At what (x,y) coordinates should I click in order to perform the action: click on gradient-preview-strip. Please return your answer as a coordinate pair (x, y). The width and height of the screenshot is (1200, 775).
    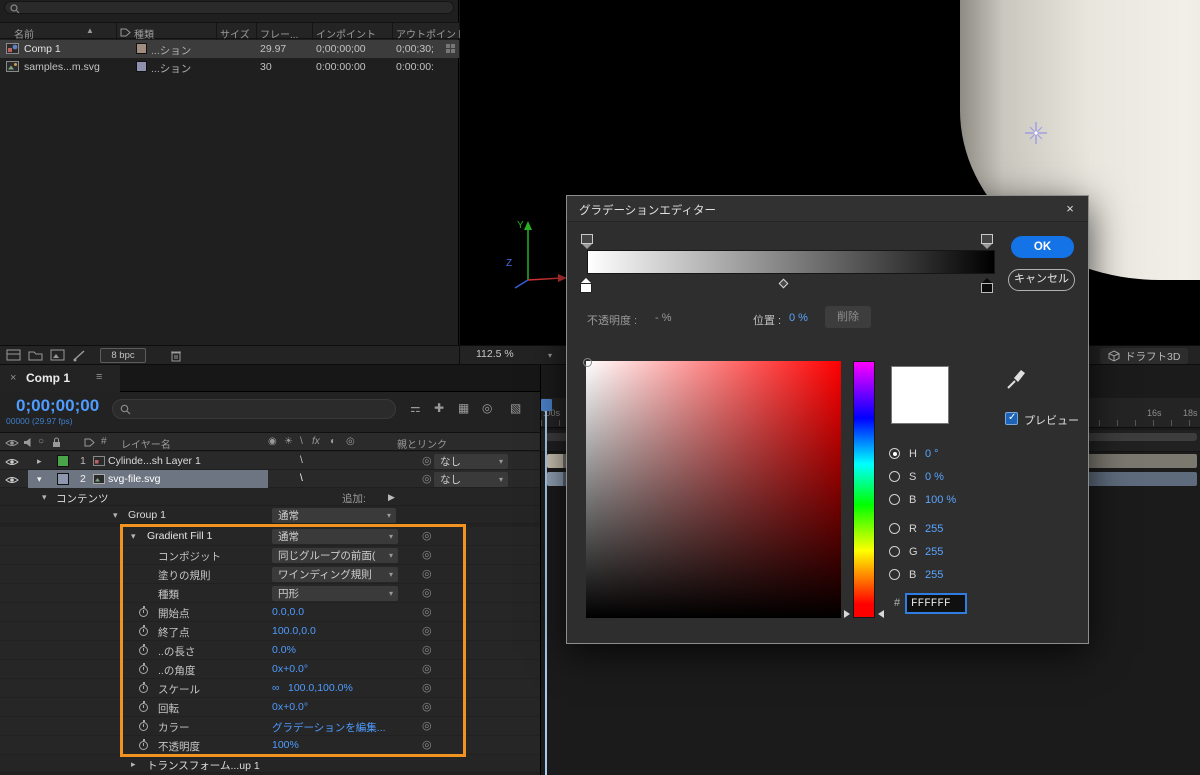
    Looking at the image, I should click on (791, 262).